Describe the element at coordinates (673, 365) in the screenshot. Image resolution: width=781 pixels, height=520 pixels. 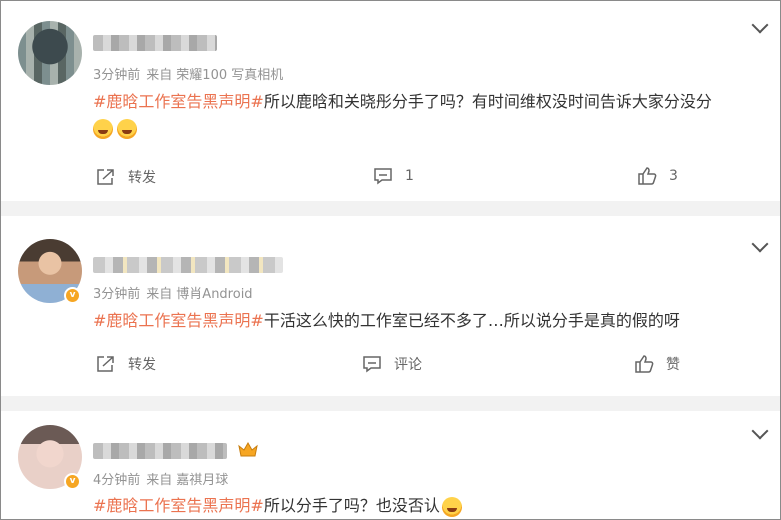
I see `like-label: 赞` at that location.